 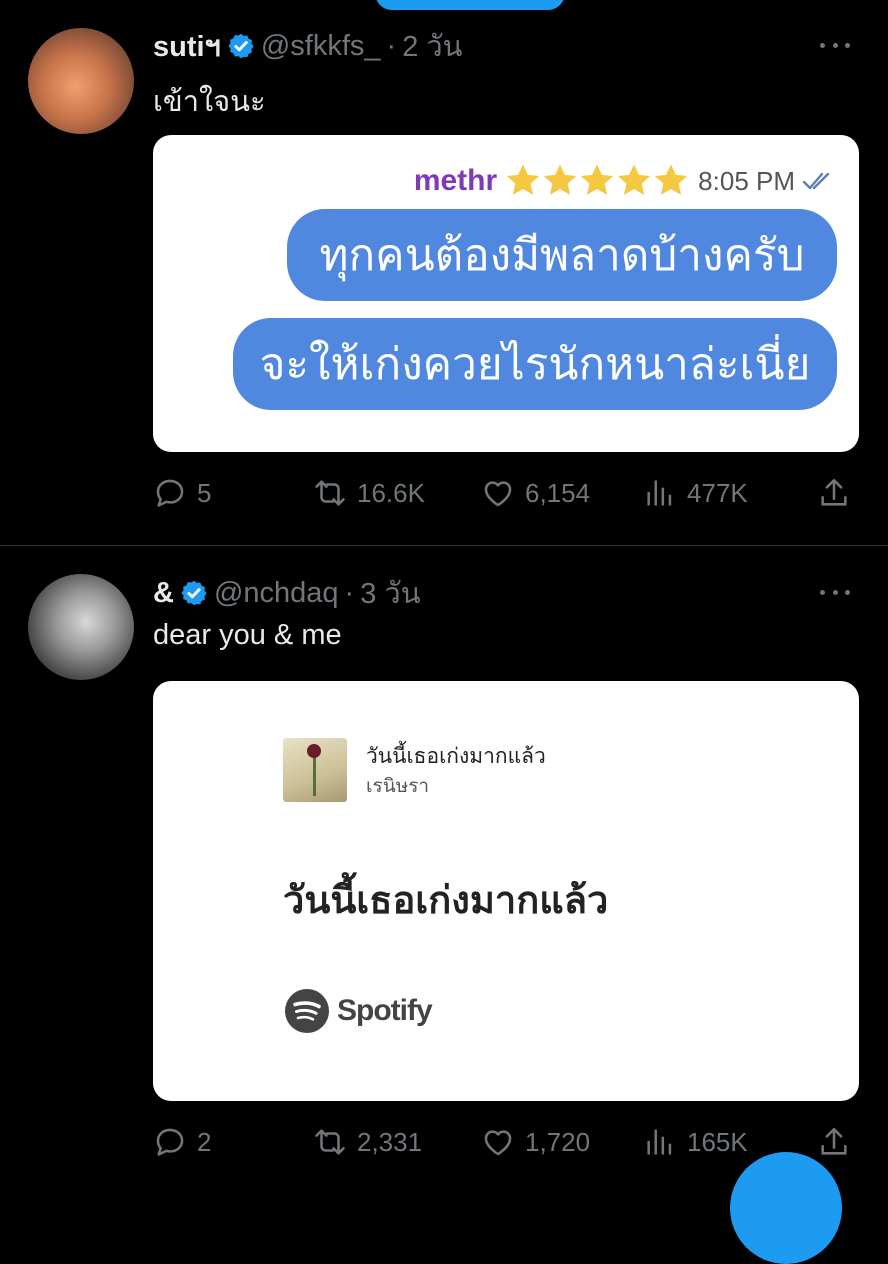 I want to click on display-name: &, so click(x=163, y=593).